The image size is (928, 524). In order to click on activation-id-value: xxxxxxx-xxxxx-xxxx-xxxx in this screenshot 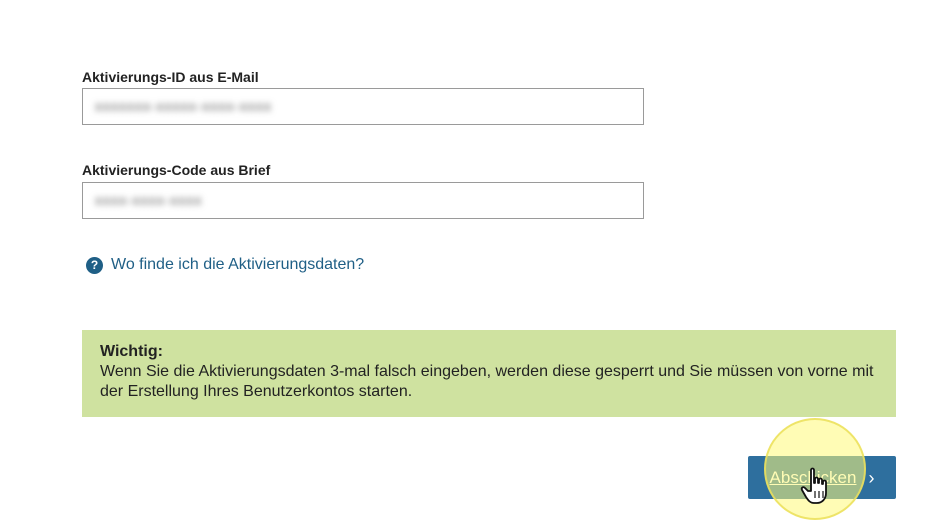, I will do `click(183, 106)`.